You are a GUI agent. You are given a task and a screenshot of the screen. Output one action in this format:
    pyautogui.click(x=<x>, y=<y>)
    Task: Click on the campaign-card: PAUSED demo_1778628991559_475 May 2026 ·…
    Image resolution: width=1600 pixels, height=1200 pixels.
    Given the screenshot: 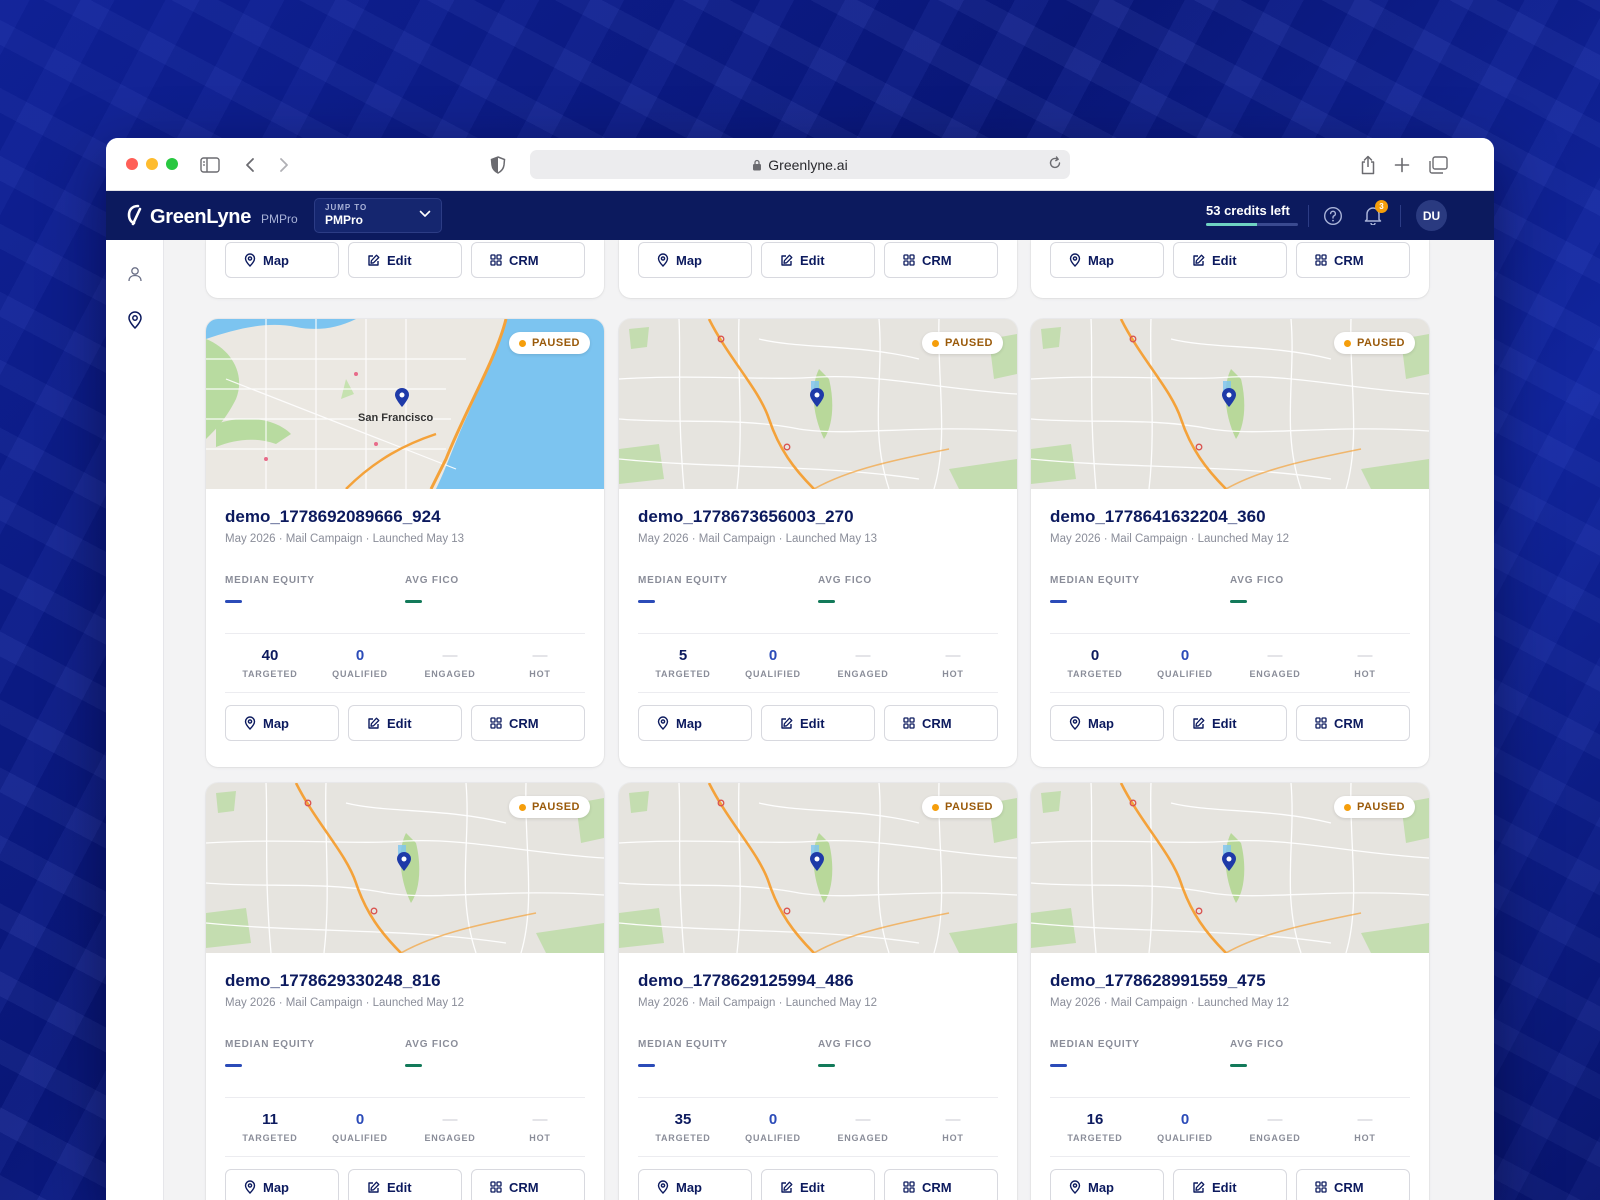 What is the action you would take?
    pyautogui.click(x=1230, y=991)
    